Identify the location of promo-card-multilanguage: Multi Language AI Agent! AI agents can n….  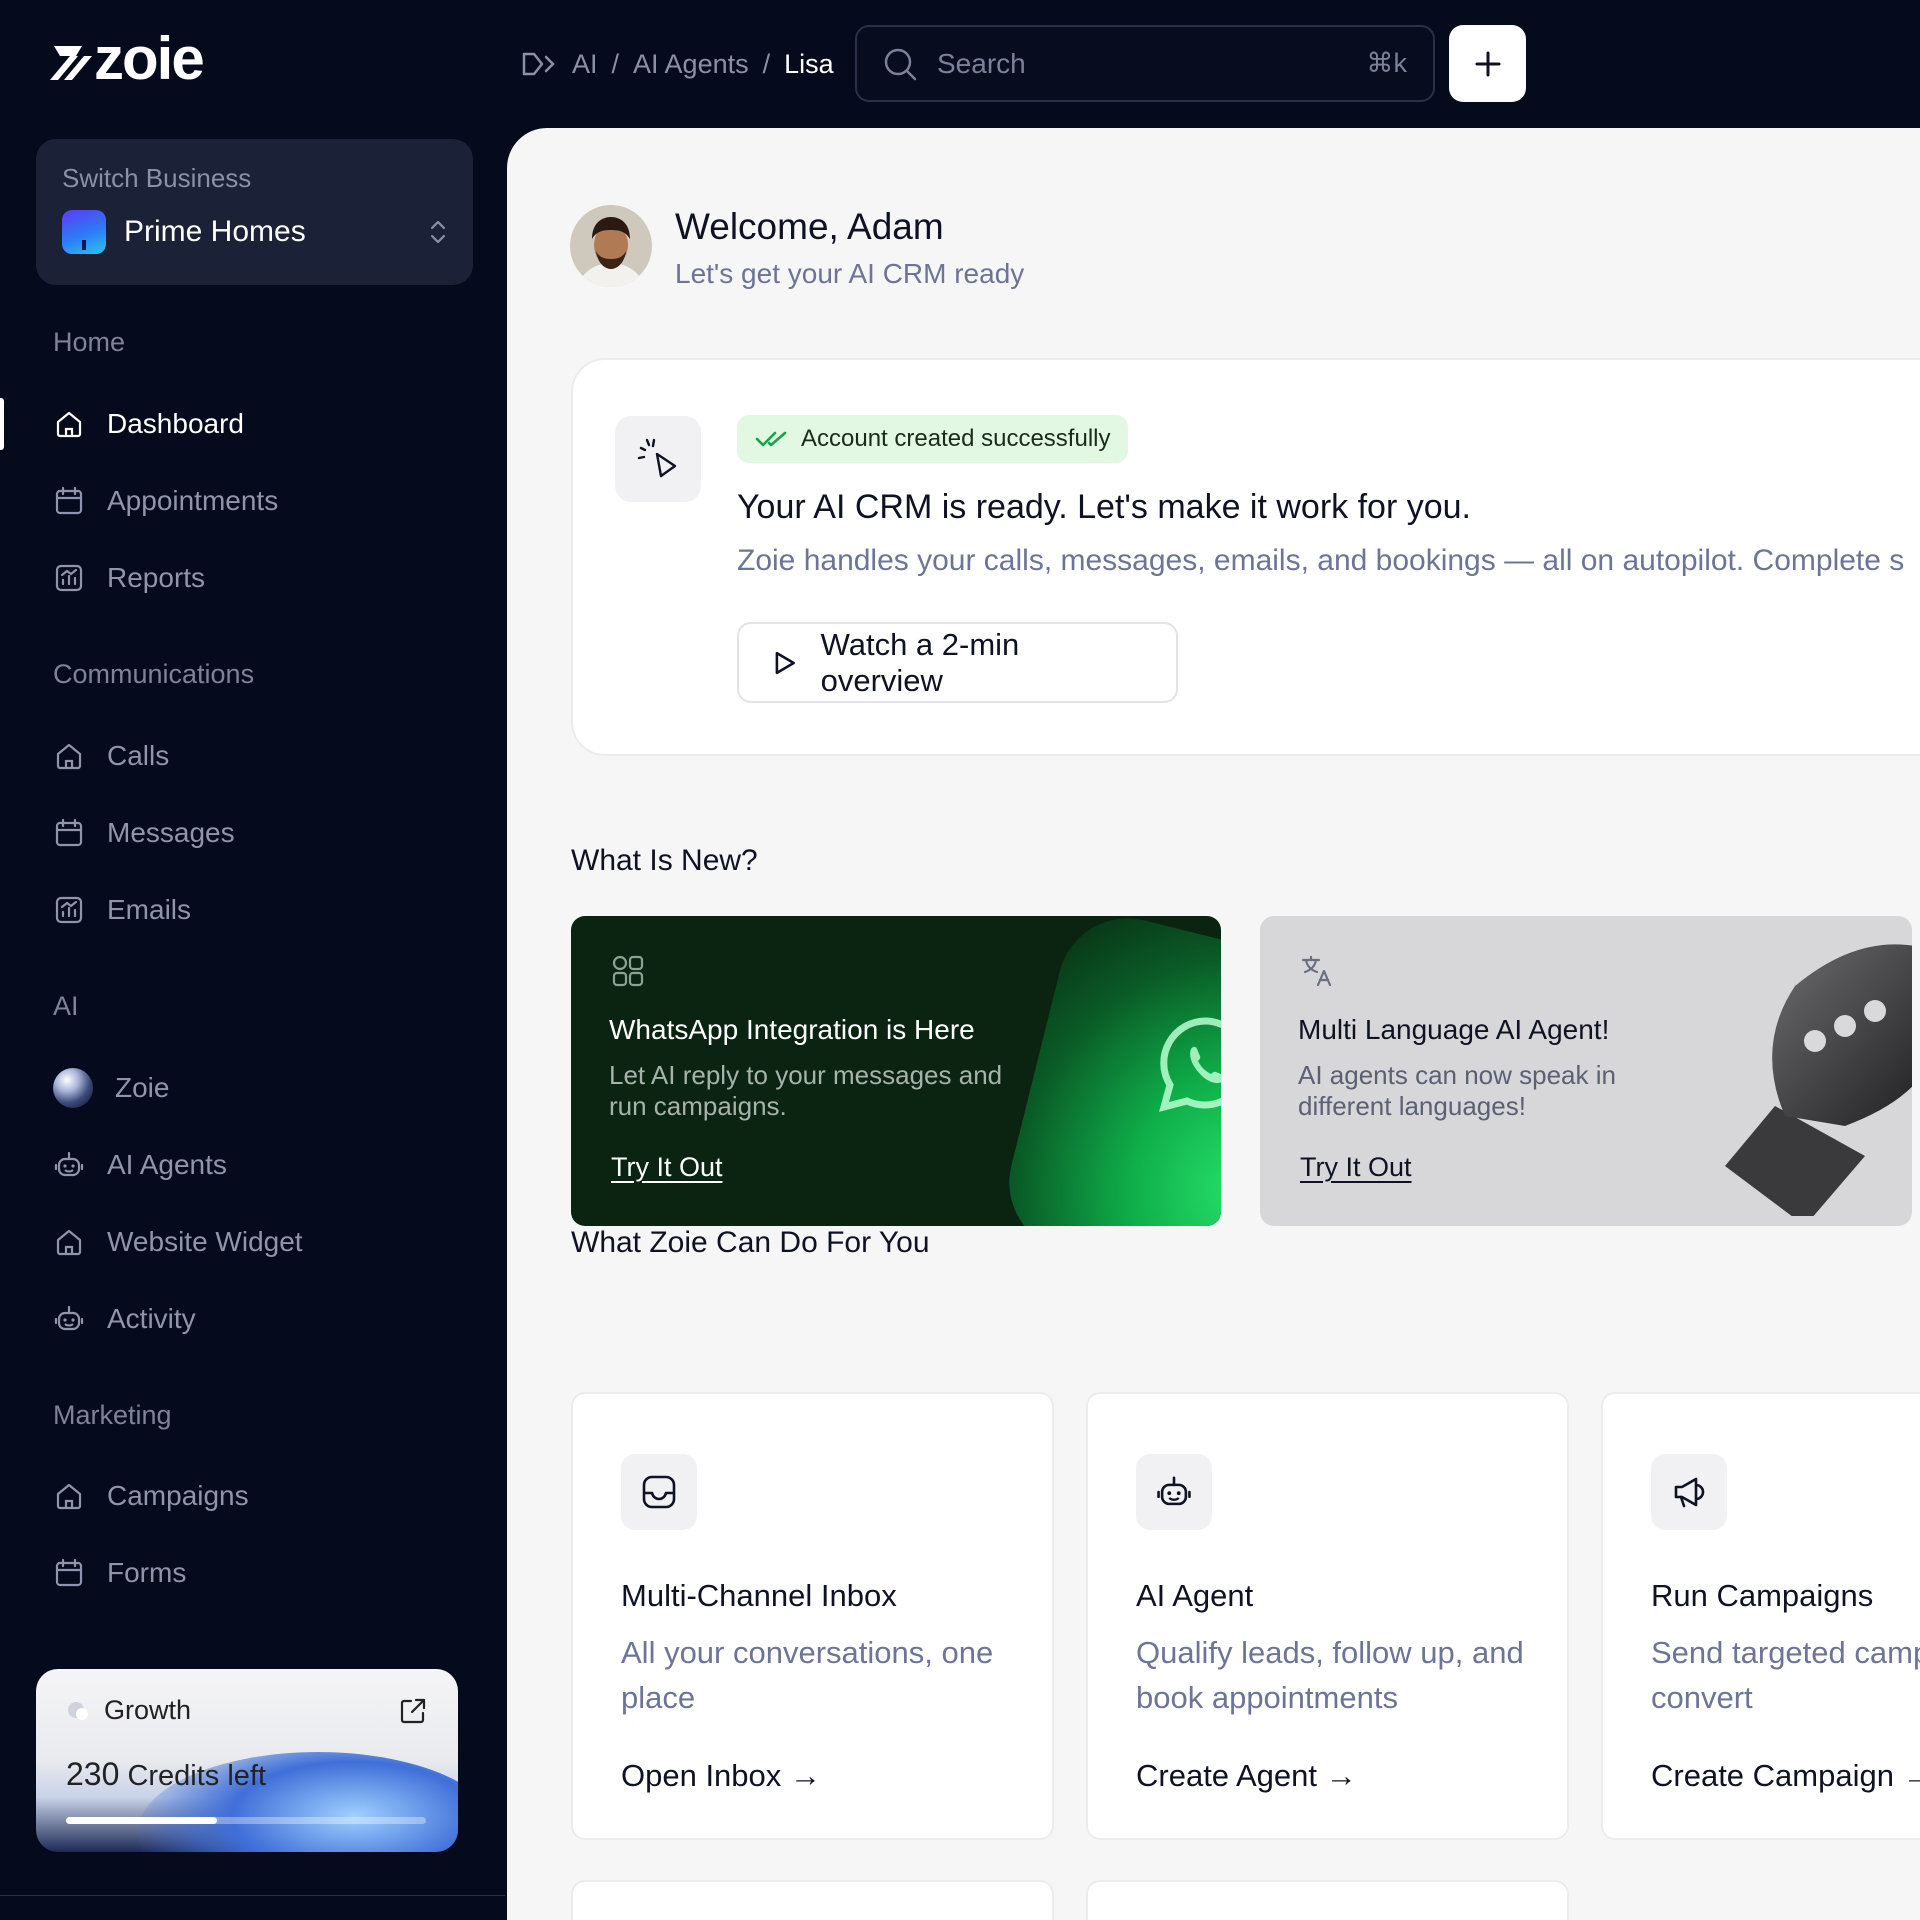
(1586, 1071).